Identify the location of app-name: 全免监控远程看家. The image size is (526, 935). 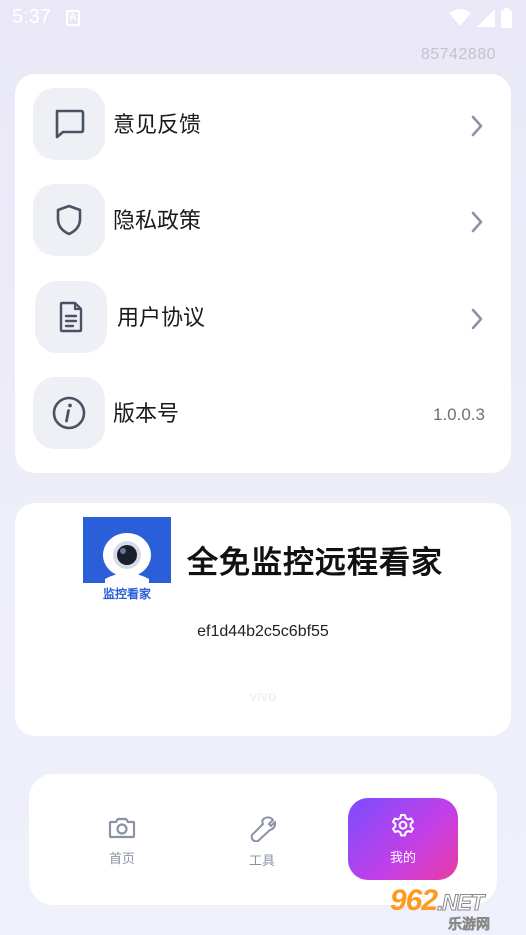
(315, 563).